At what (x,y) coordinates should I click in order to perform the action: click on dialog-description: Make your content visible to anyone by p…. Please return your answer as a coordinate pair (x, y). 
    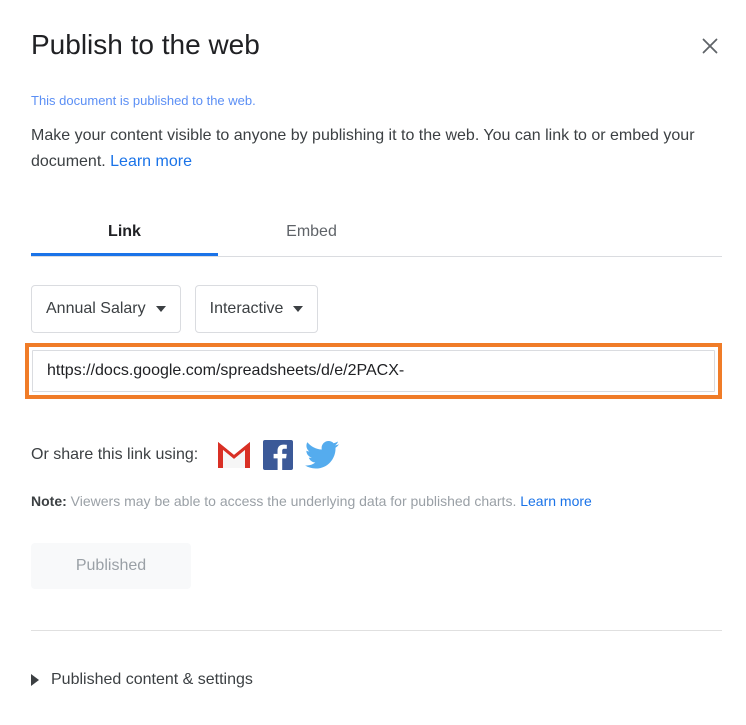
    Looking at the image, I should click on (370, 149).